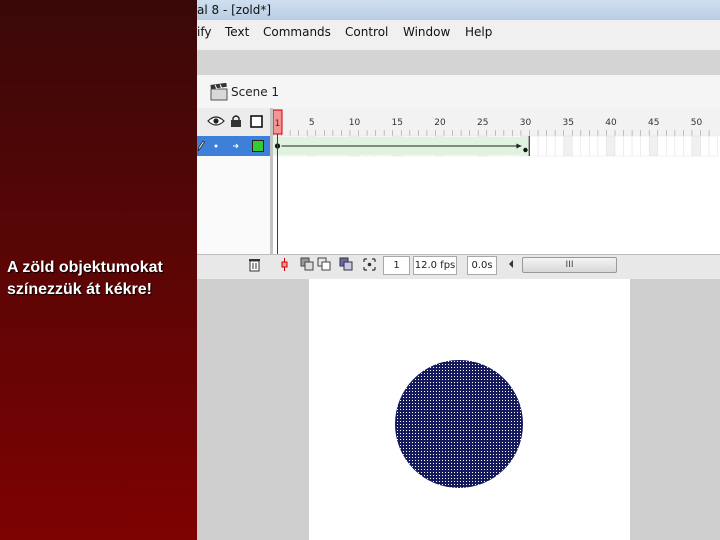 This screenshot has width=720, height=540. Describe the element at coordinates (567, 123) in the screenshot. I see `ruler-label: 35` at that location.